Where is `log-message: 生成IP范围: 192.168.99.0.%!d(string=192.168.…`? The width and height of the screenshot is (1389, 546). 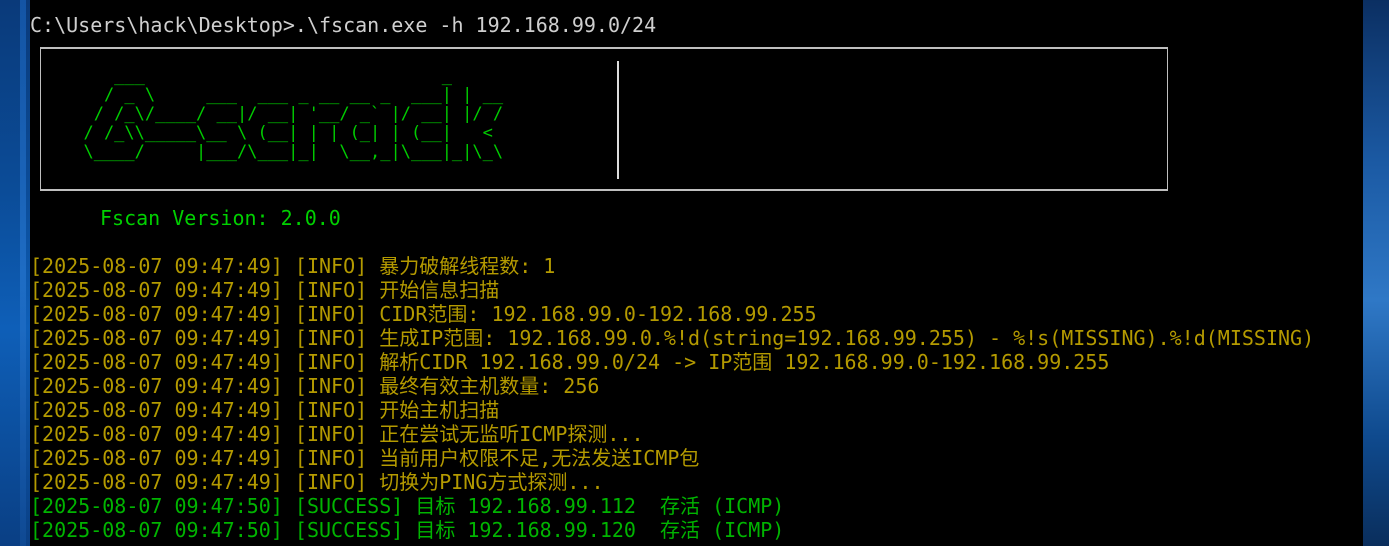 log-message: 生成IP范围: 192.168.99.0.%!d(string=192.168.… is located at coordinates (847, 338).